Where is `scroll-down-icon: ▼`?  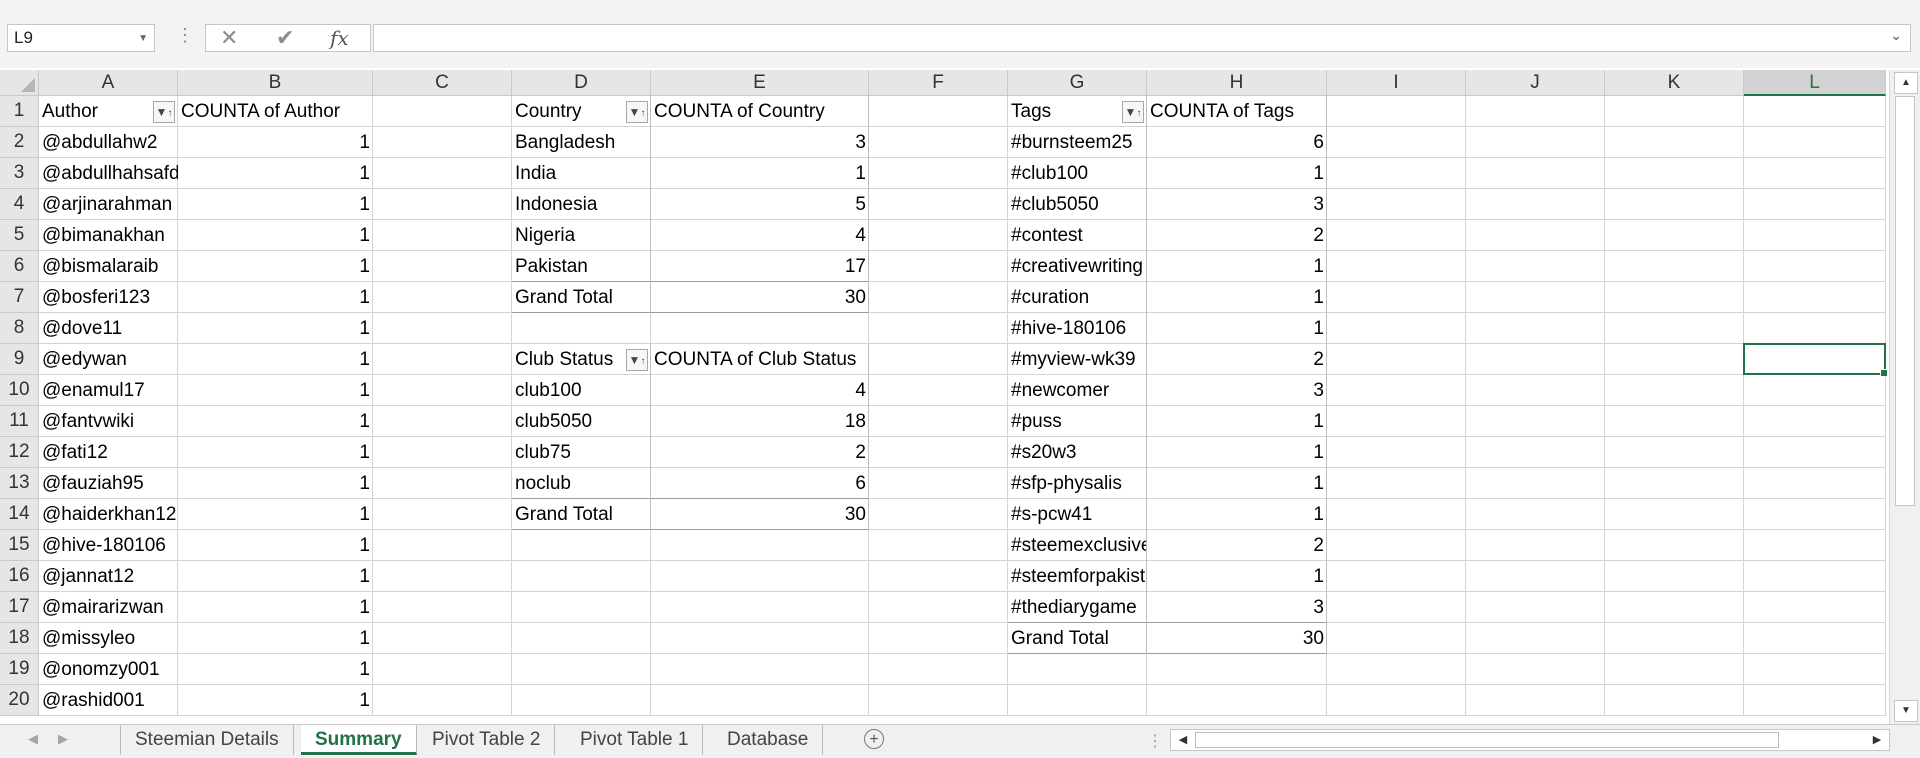
scroll-down-icon: ▼ is located at coordinates (1906, 711).